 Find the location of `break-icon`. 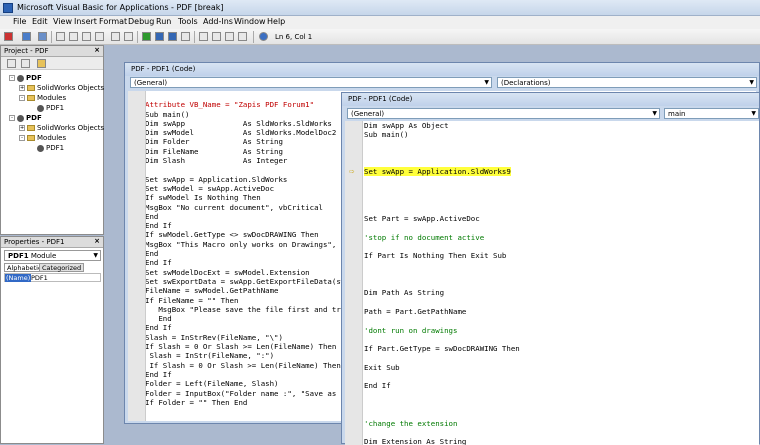

break-icon is located at coordinates (159, 36).